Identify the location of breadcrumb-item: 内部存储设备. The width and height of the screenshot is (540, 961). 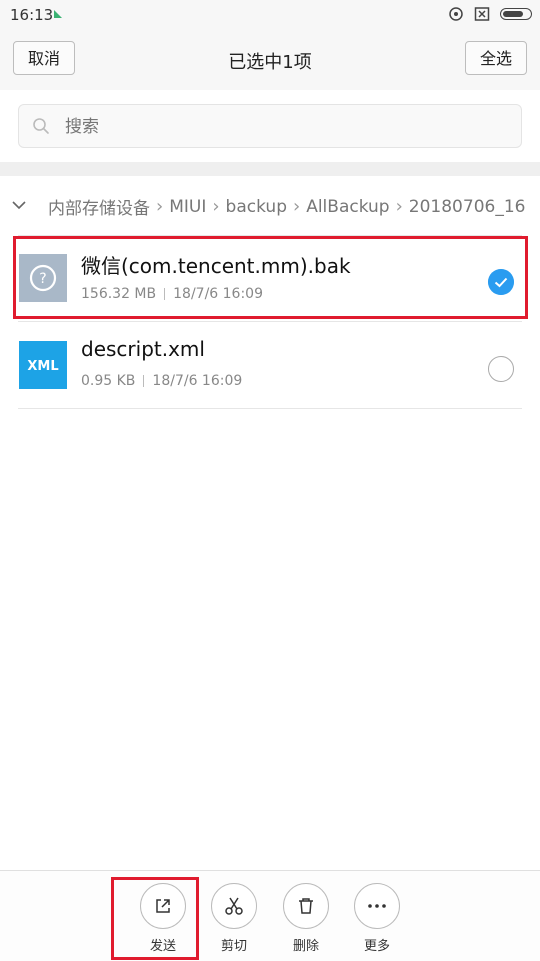
(99, 206).